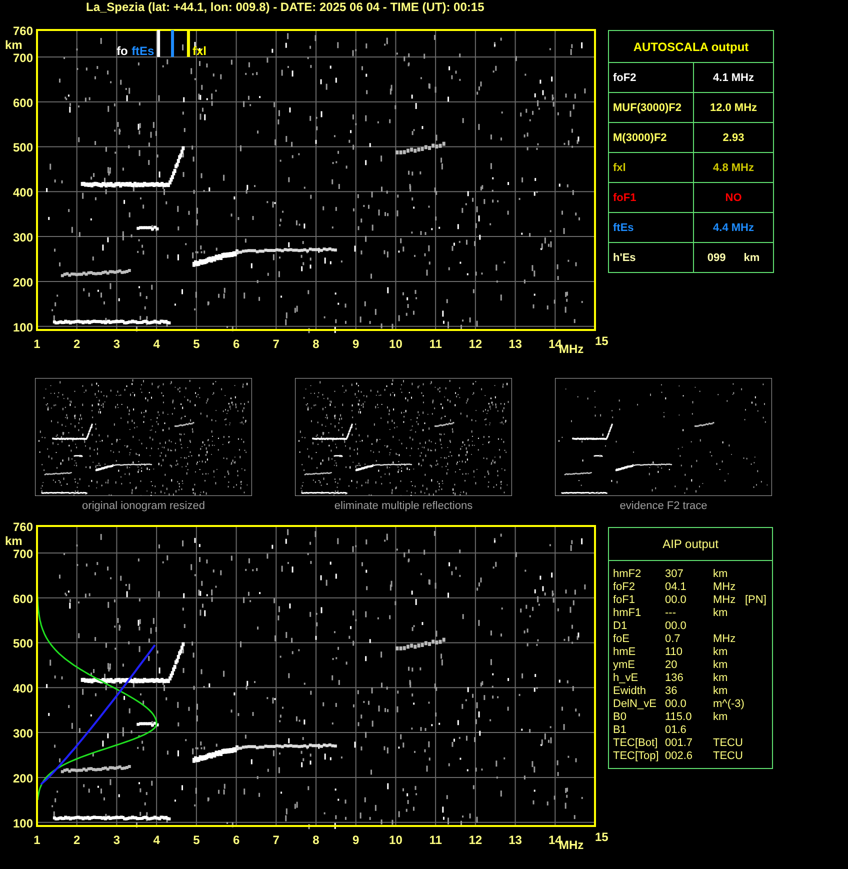 Image resolution: width=848 pixels, height=869 pixels. Describe the element at coordinates (143, 51) in the screenshot. I see `marker-label: ftEs` at that location.